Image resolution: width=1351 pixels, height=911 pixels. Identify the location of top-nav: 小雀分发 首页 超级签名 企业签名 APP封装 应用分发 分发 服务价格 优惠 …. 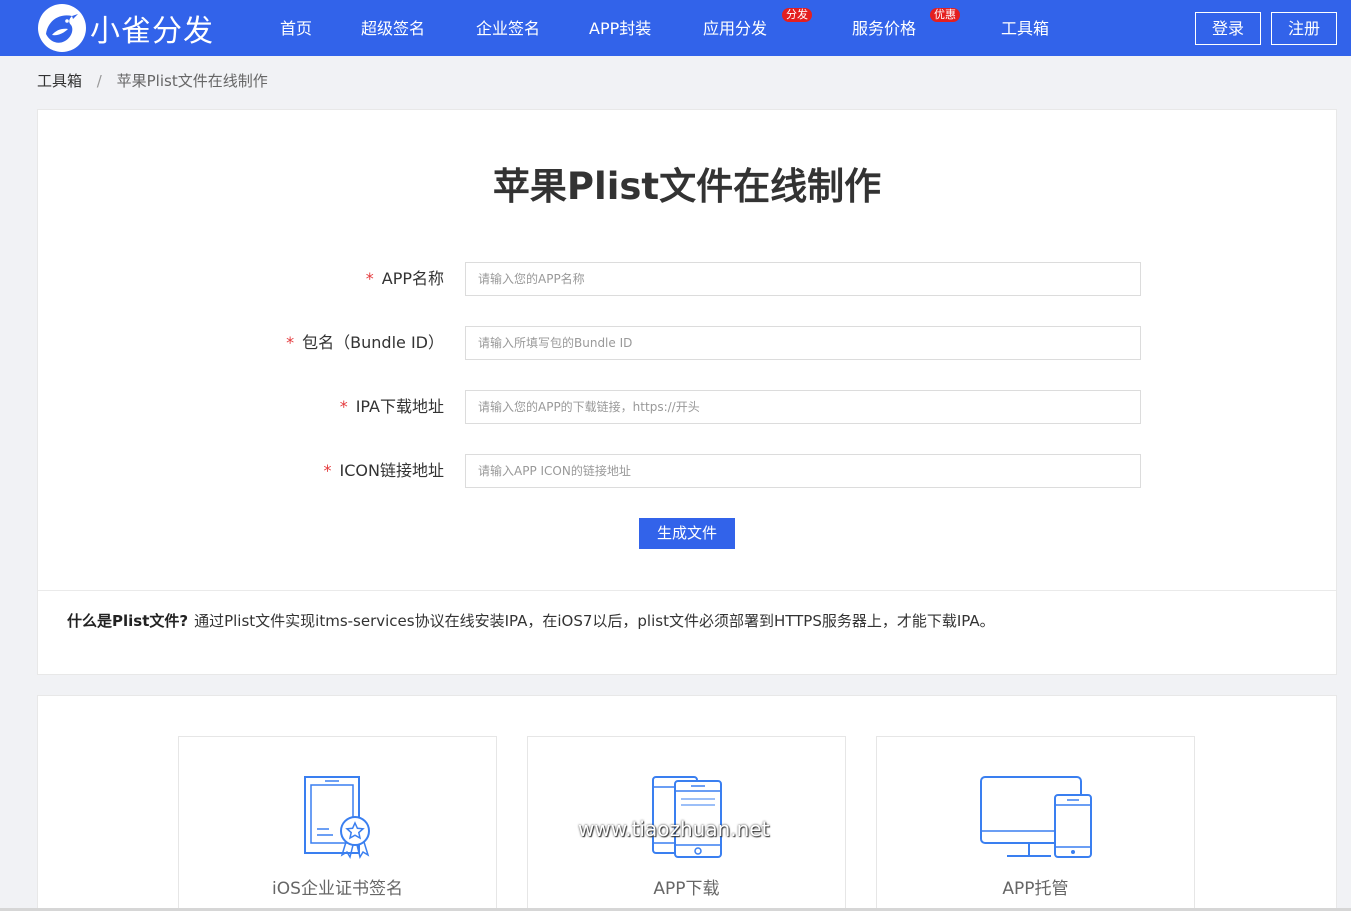
(675, 28).